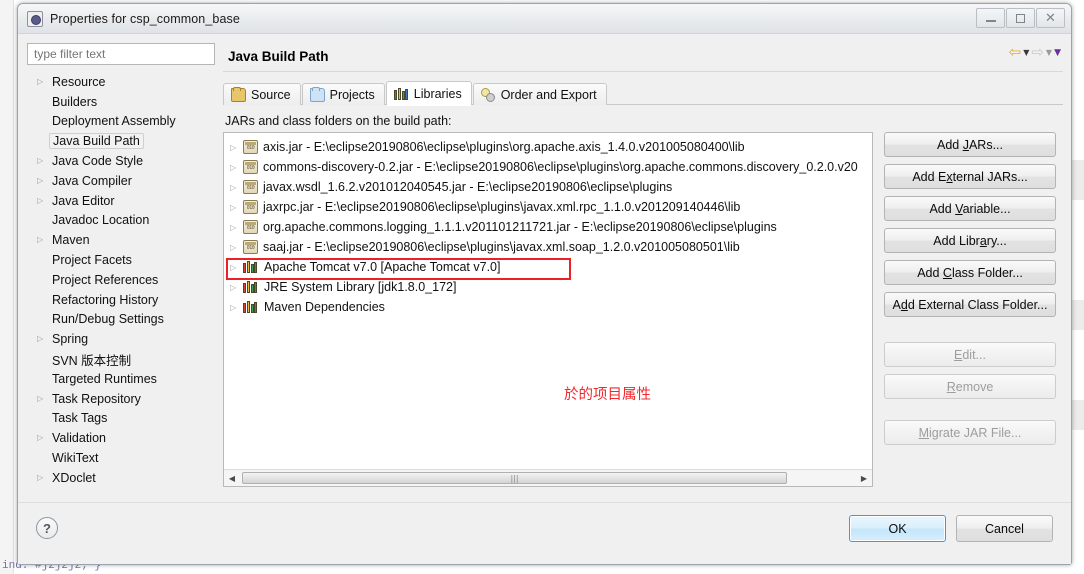 Image resolution: width=1084 pixels, height=574 pixels. I want to click on tab-projects: Projects, so click(343, 94).